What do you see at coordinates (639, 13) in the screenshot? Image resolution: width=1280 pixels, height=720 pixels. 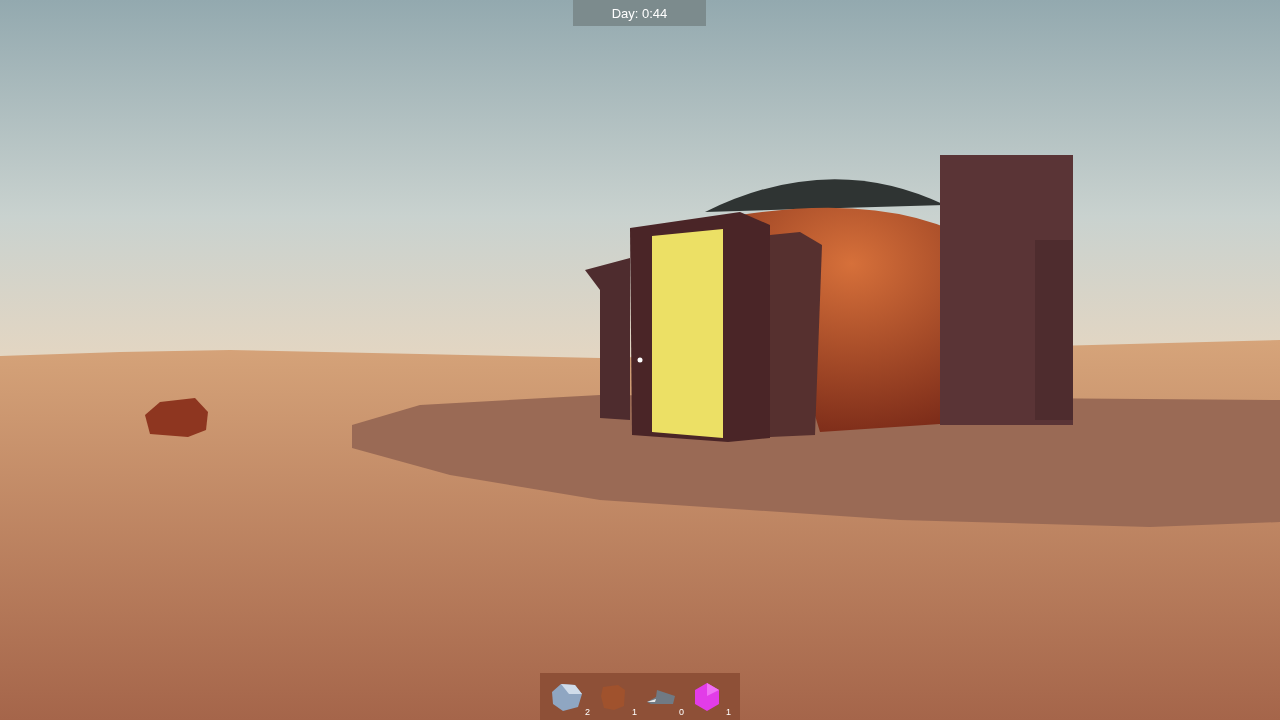 I see `day-timer: Day: 0:44` at bounding box center [639, 13].